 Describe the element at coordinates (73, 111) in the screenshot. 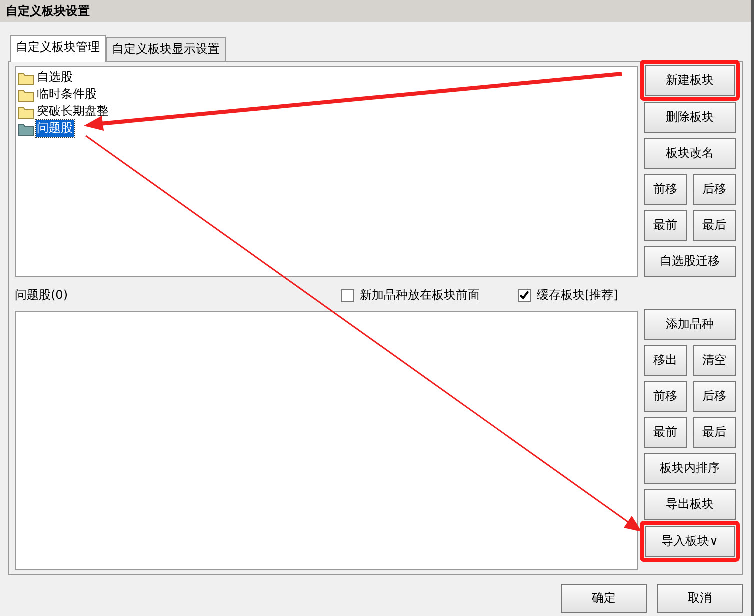

I see `list-item: 突破长期盘整` at that location.